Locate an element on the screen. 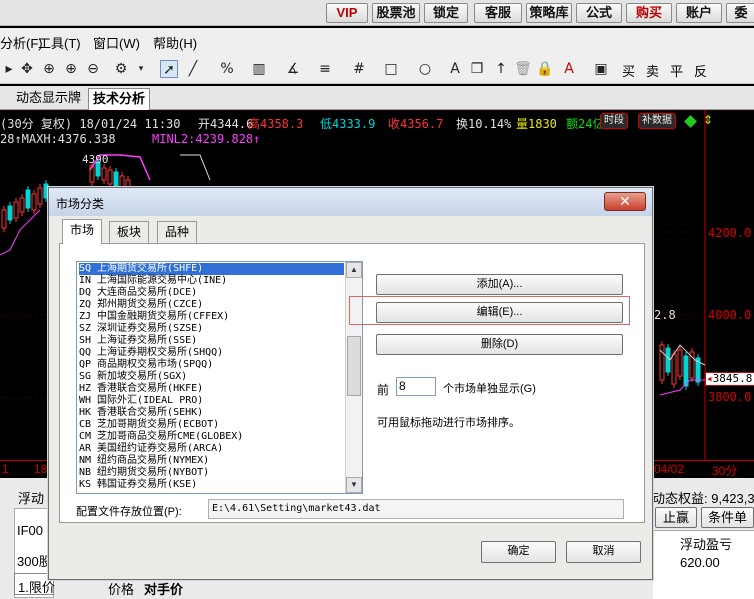 Image resolution: width=754 pixels, height=599 pixels. delete-button: 删除(D) is located at coordinates (499, 344).